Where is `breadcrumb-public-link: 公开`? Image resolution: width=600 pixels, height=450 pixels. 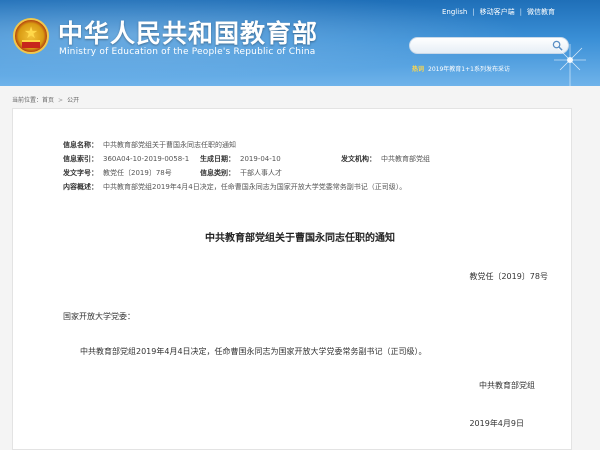
breadcrumb-public-link: 公开 is located at coordinates (73, 100).